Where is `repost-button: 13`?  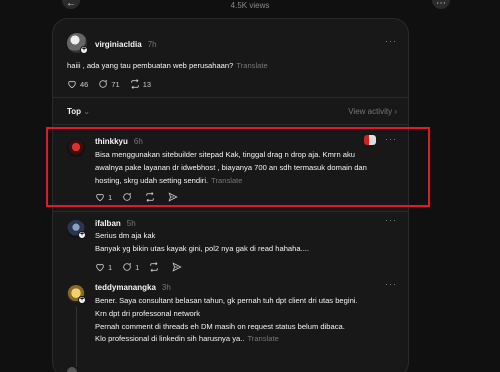
repost-button: 13 is located at coordinates (140, 84).